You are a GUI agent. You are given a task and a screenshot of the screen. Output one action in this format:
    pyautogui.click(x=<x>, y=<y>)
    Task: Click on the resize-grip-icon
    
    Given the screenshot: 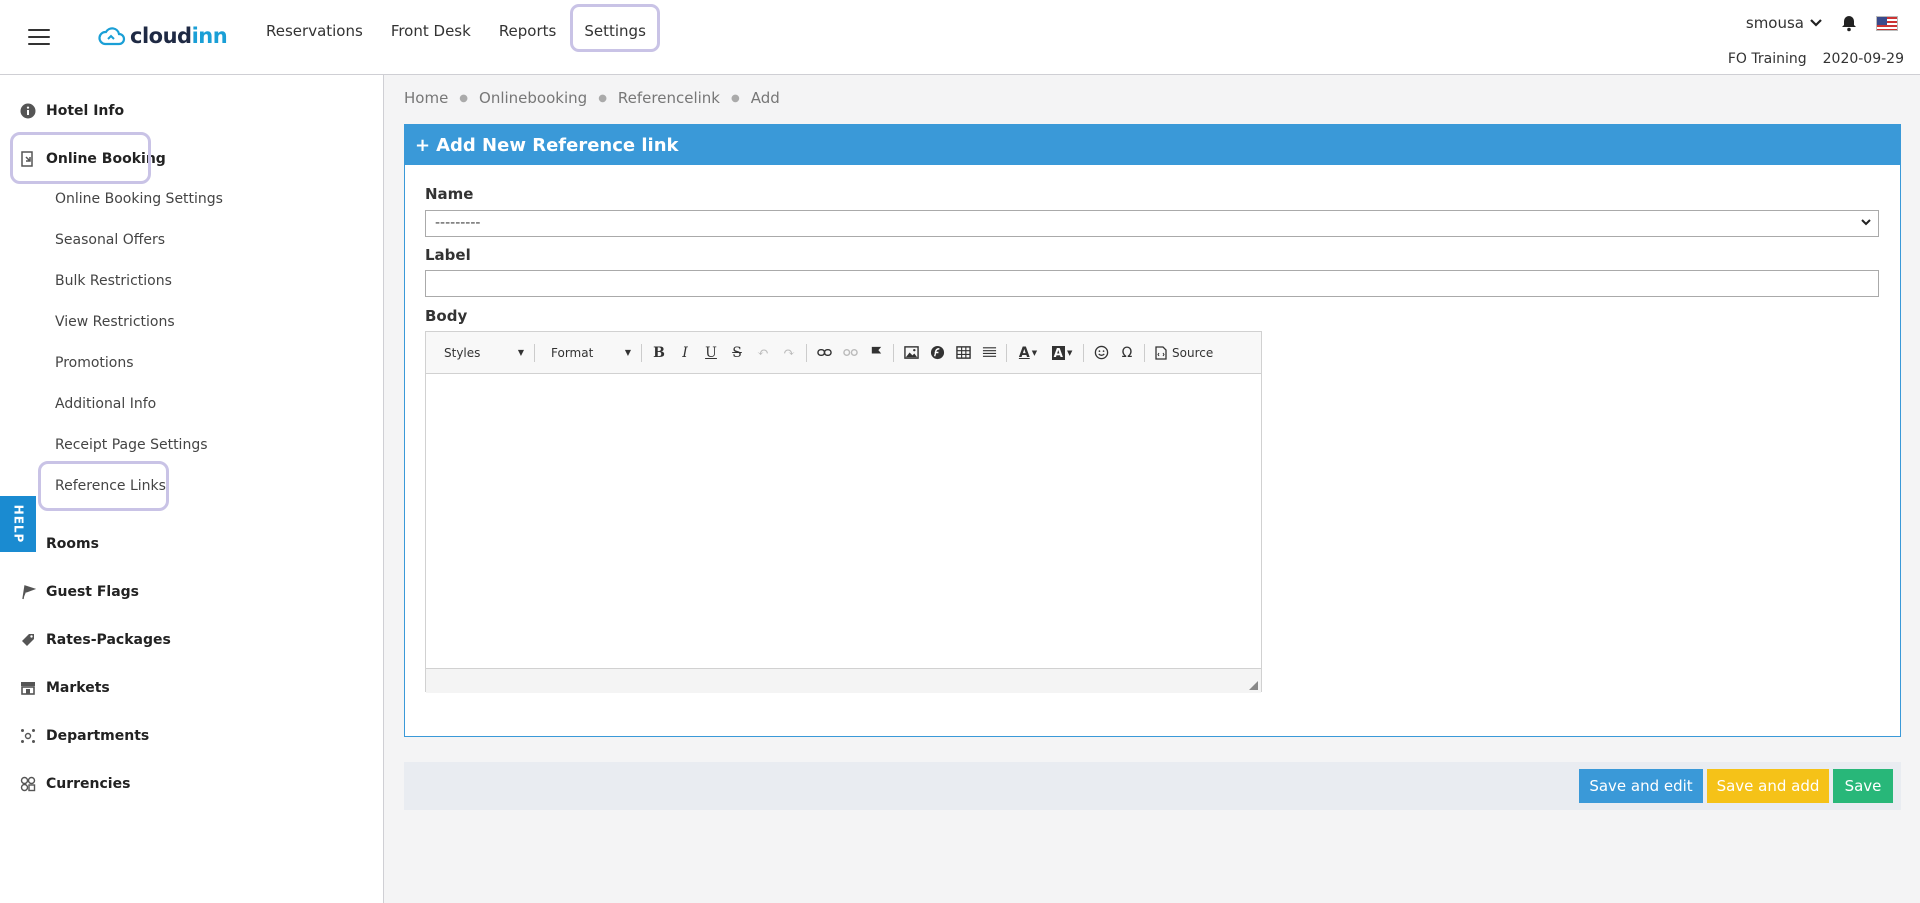 What is the action you would take?
    pyautogui.click(x=1253, y=685)
    